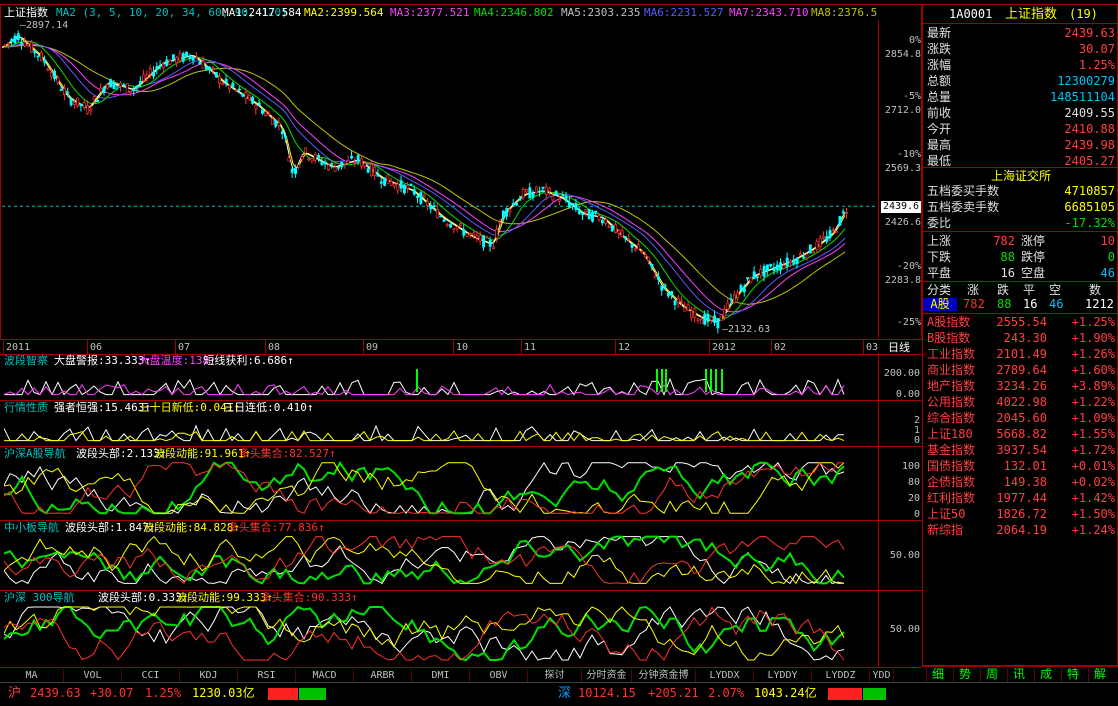 Image resolution: width=1118 pixels, height=706 pixels. I want to click on right-tab-1: 势, so click(964, 674).